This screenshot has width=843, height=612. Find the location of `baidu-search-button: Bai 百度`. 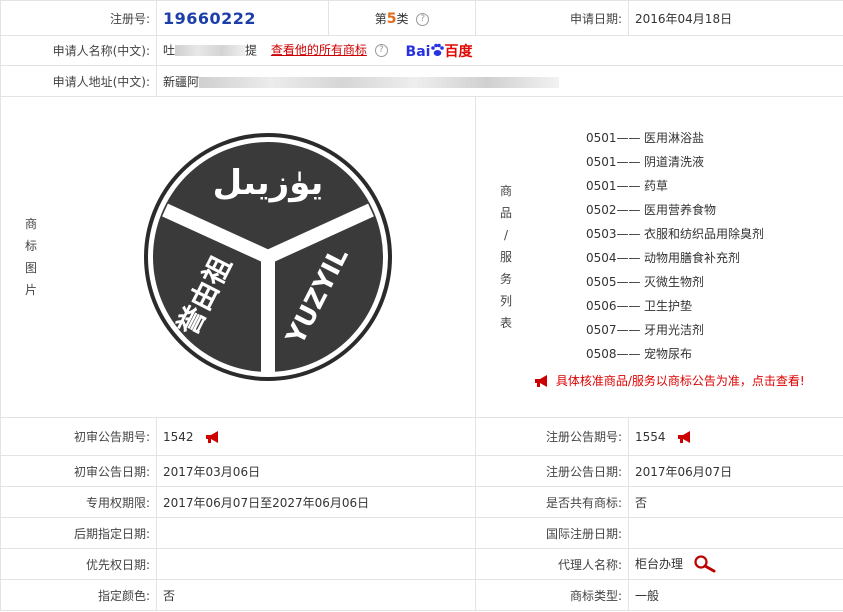

baidu-search-button: Bai 百度 is located at coordinates (439, 51).